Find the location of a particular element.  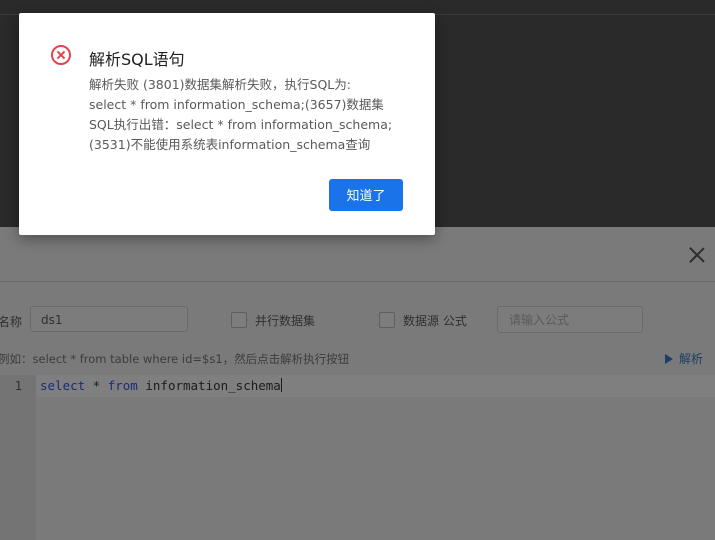

panel-header is located at coordinates (357, 254).